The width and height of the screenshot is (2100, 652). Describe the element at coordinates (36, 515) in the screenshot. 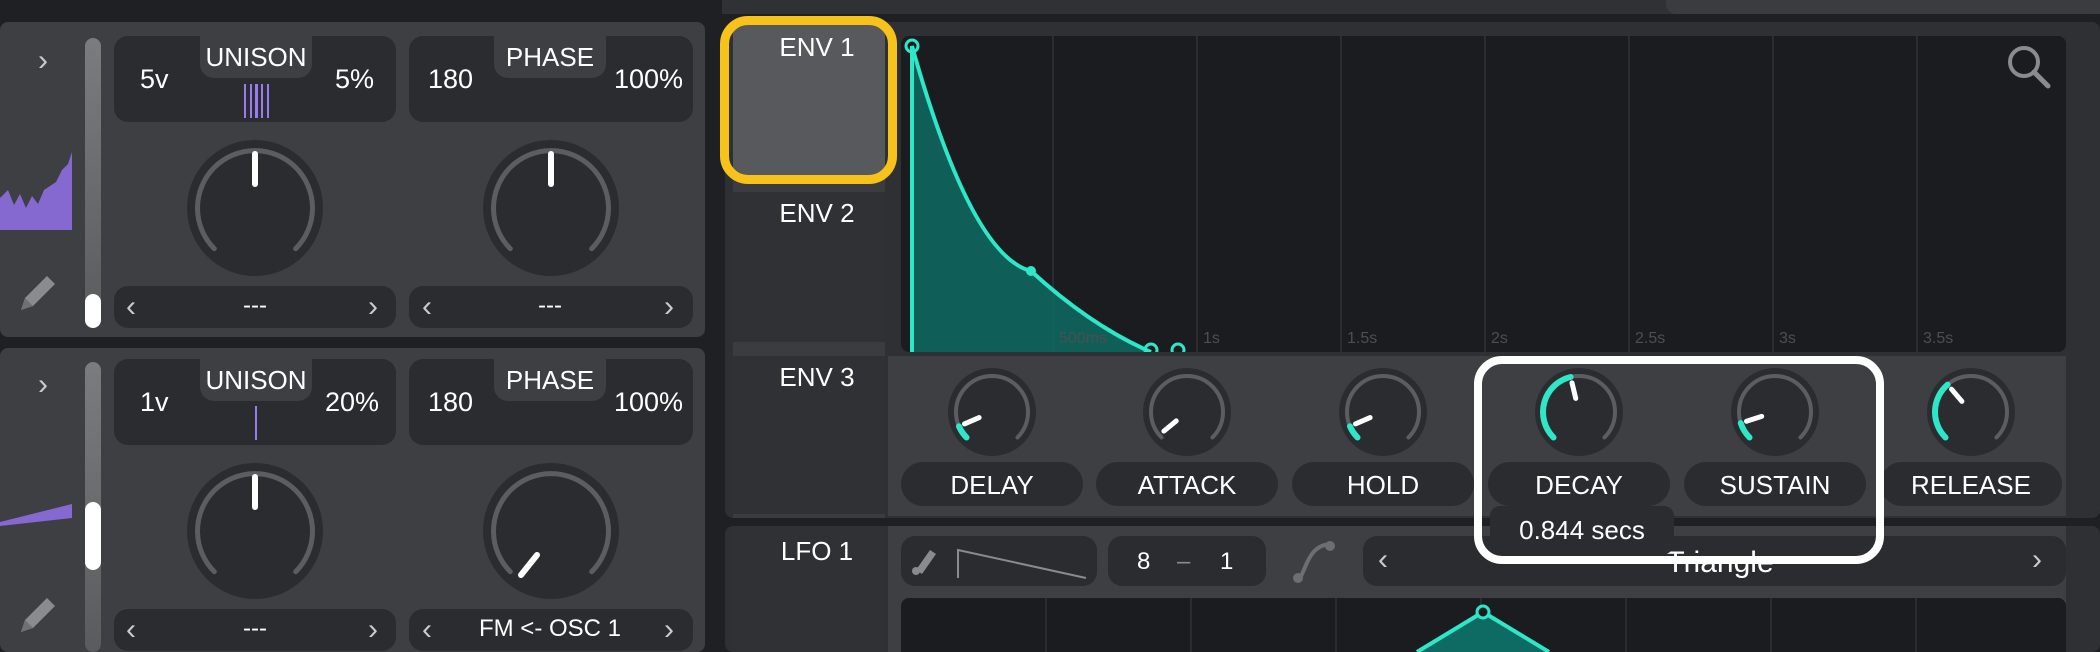

I see `osc-2-waveform-display` at that location.